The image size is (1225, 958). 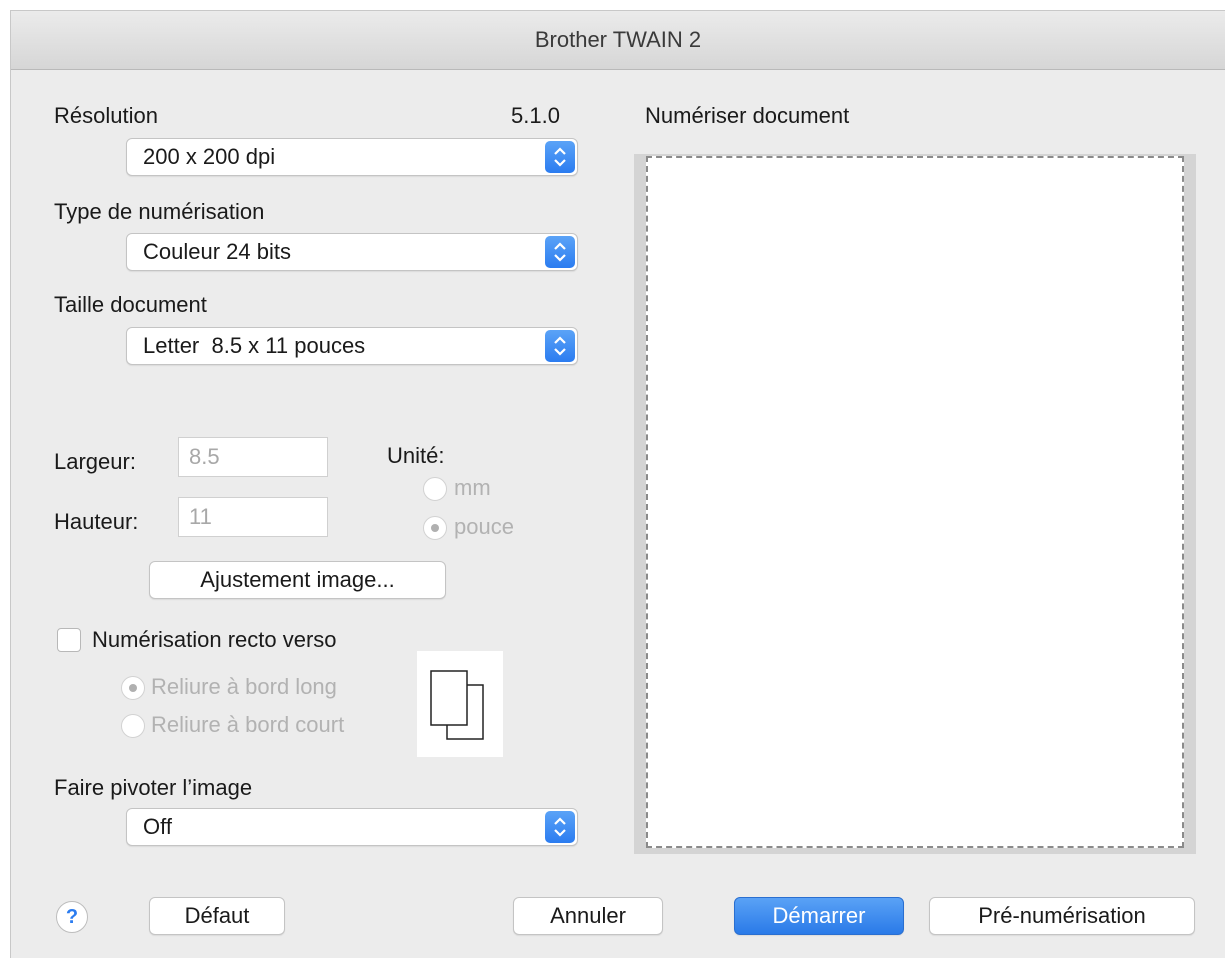 What do you see at coordinates (214, 639) in the screenshot?
I see `duplex-label: Numérisation recto verso` at bounding box center [214, 639].